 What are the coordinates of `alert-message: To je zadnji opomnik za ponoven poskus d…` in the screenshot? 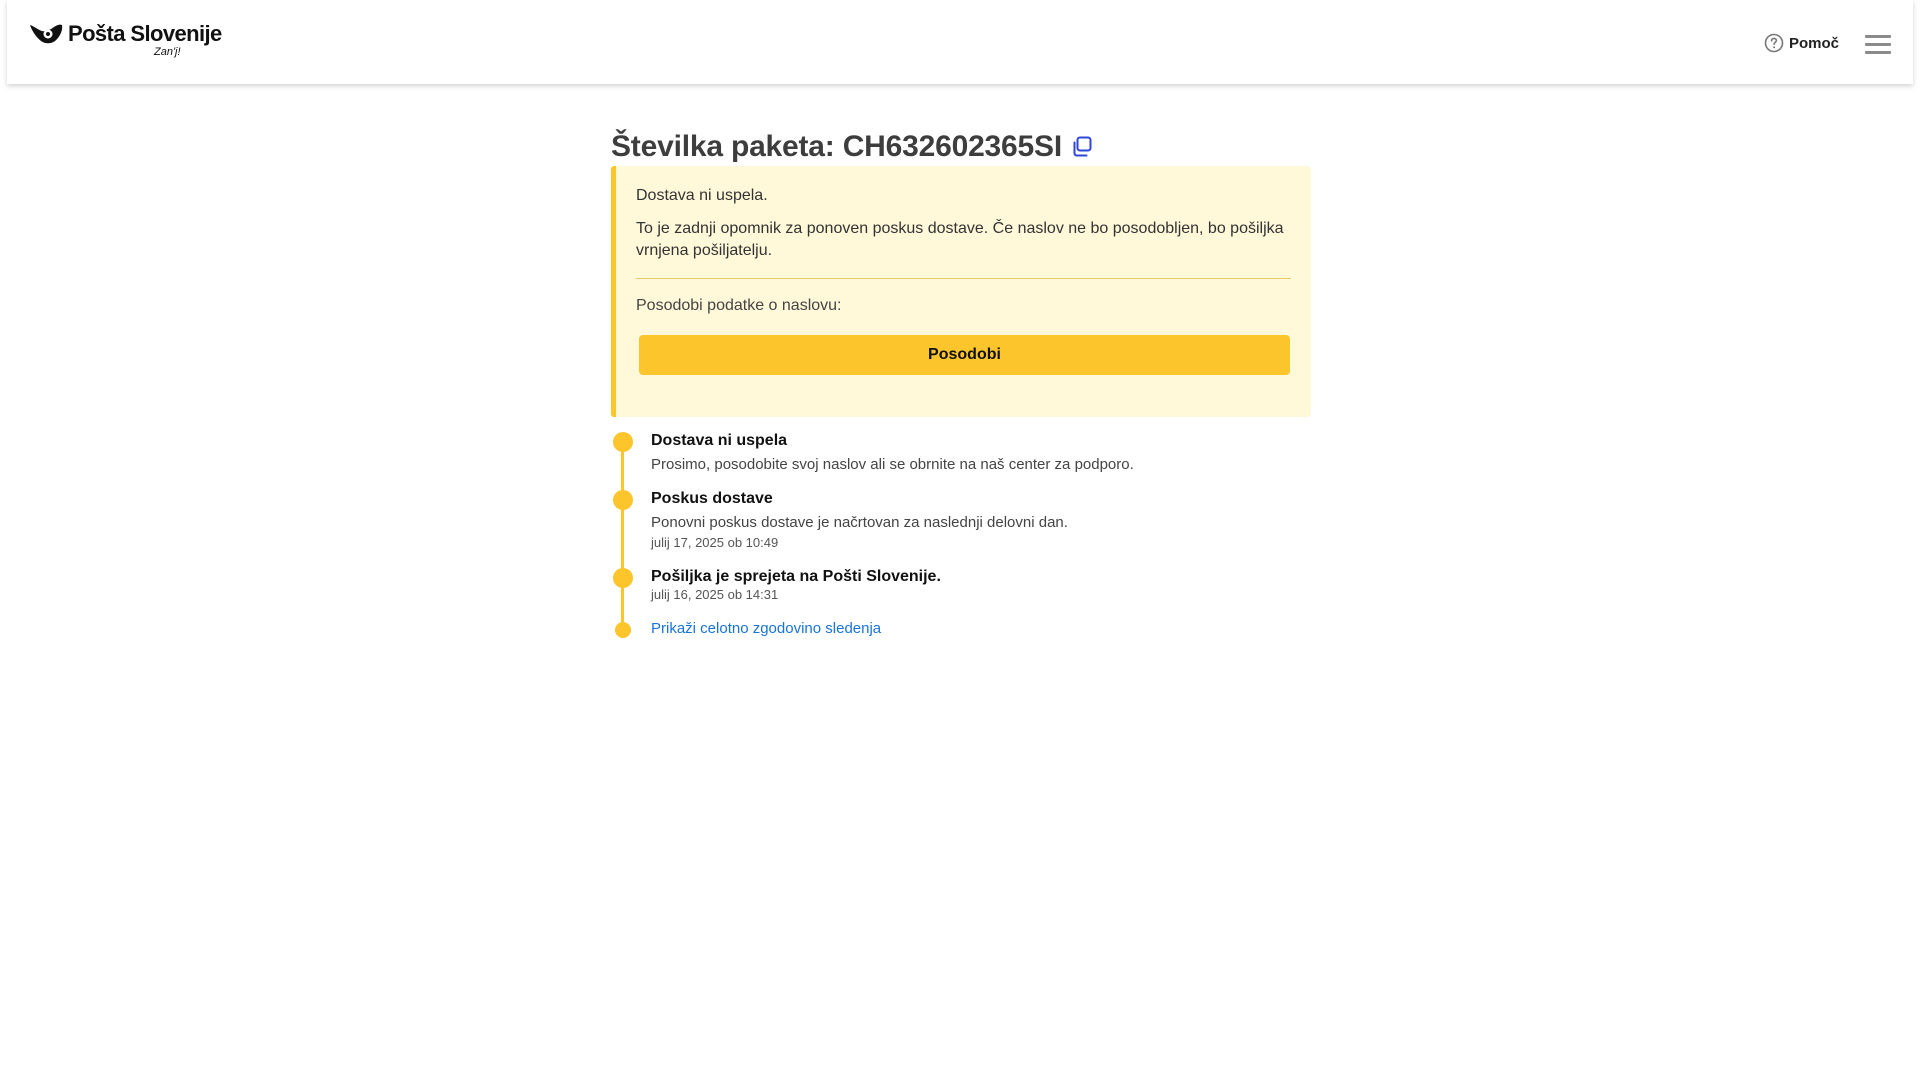 It's located at (960, 239).